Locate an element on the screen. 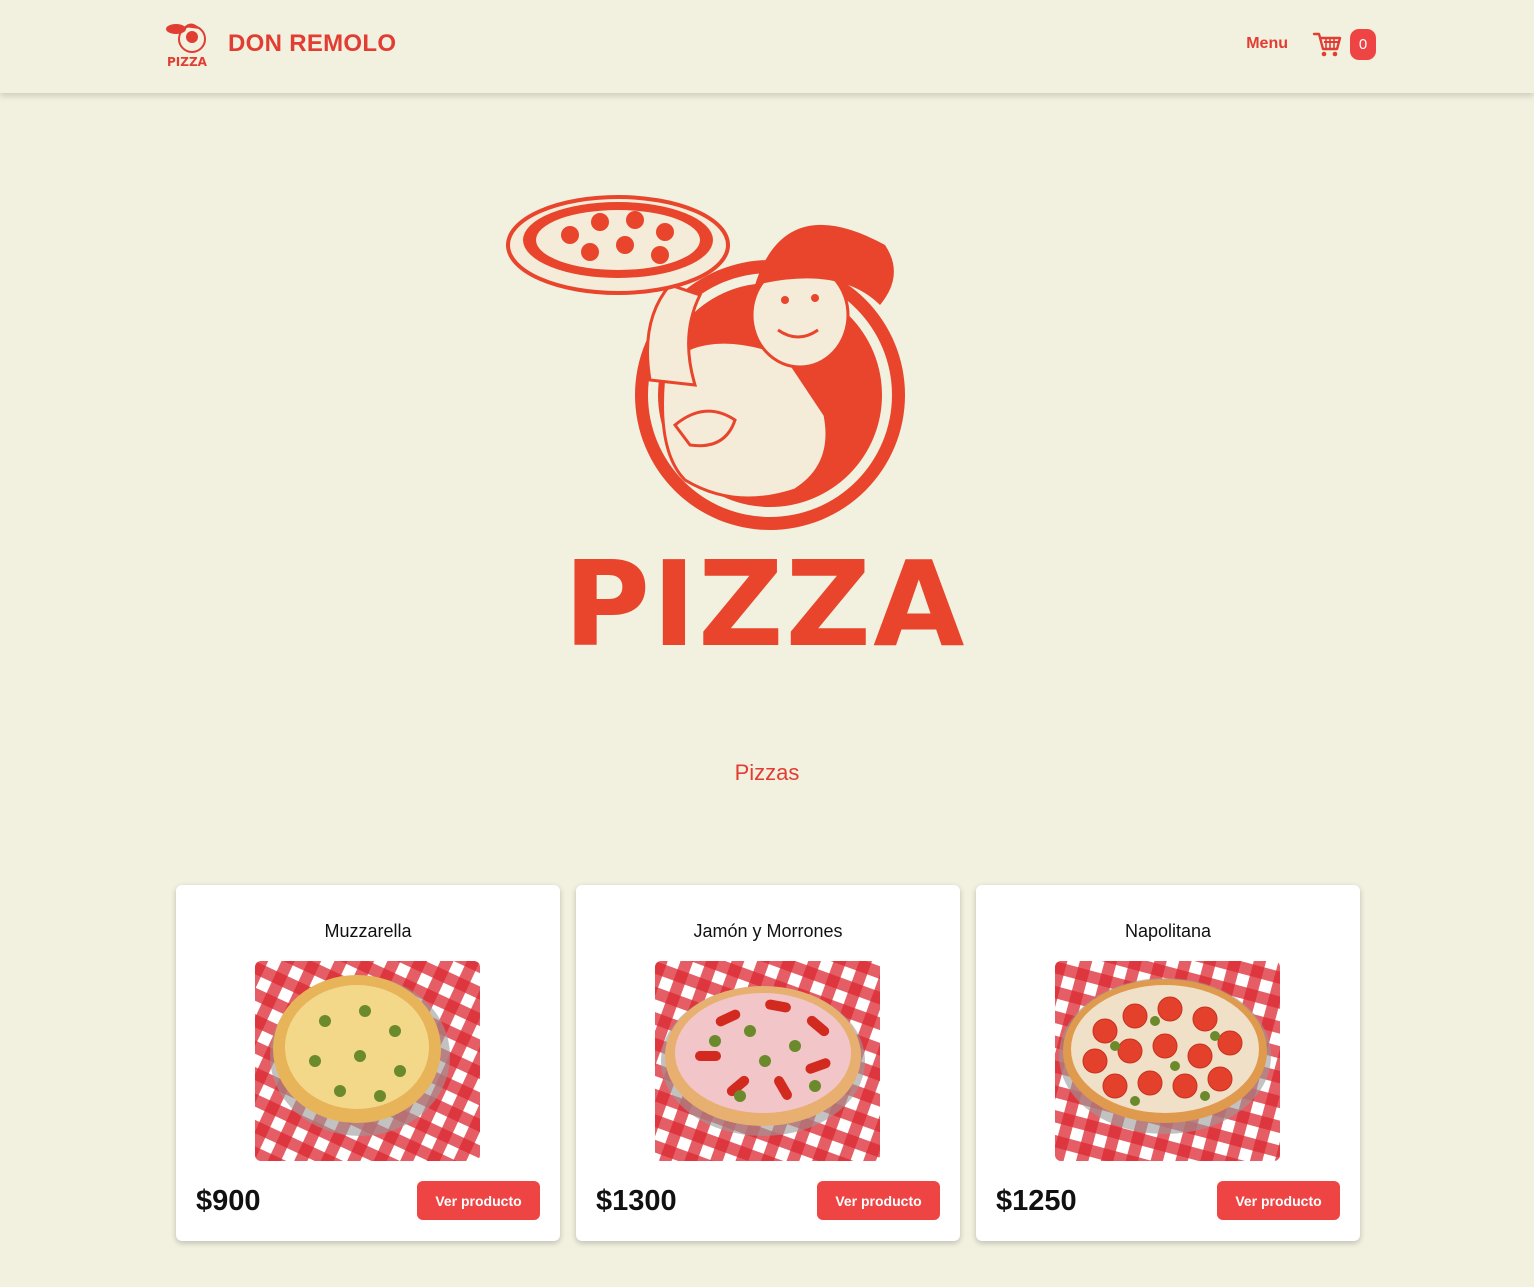  section-title: Pizzas is located at coordinates (767, 772).